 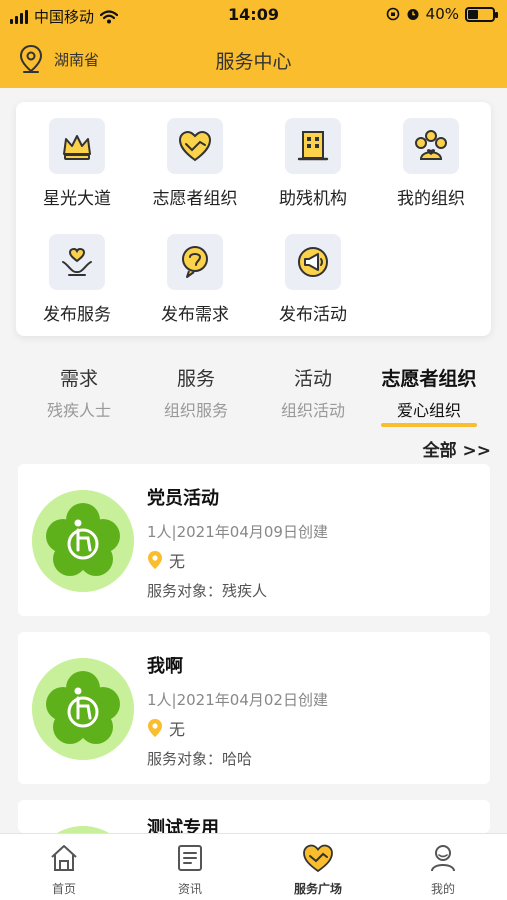 What do you see at coordinates (78, 379) in the screenshot?
I see `tab-title: 需求` at bounding box center [78, 379].